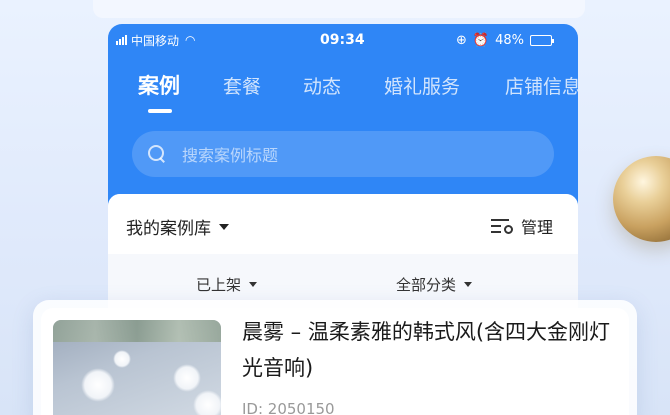  Describe the element at coordinates (343, 154) in the screenshot. I see `search-bar: 搜索案例标题` at that location.